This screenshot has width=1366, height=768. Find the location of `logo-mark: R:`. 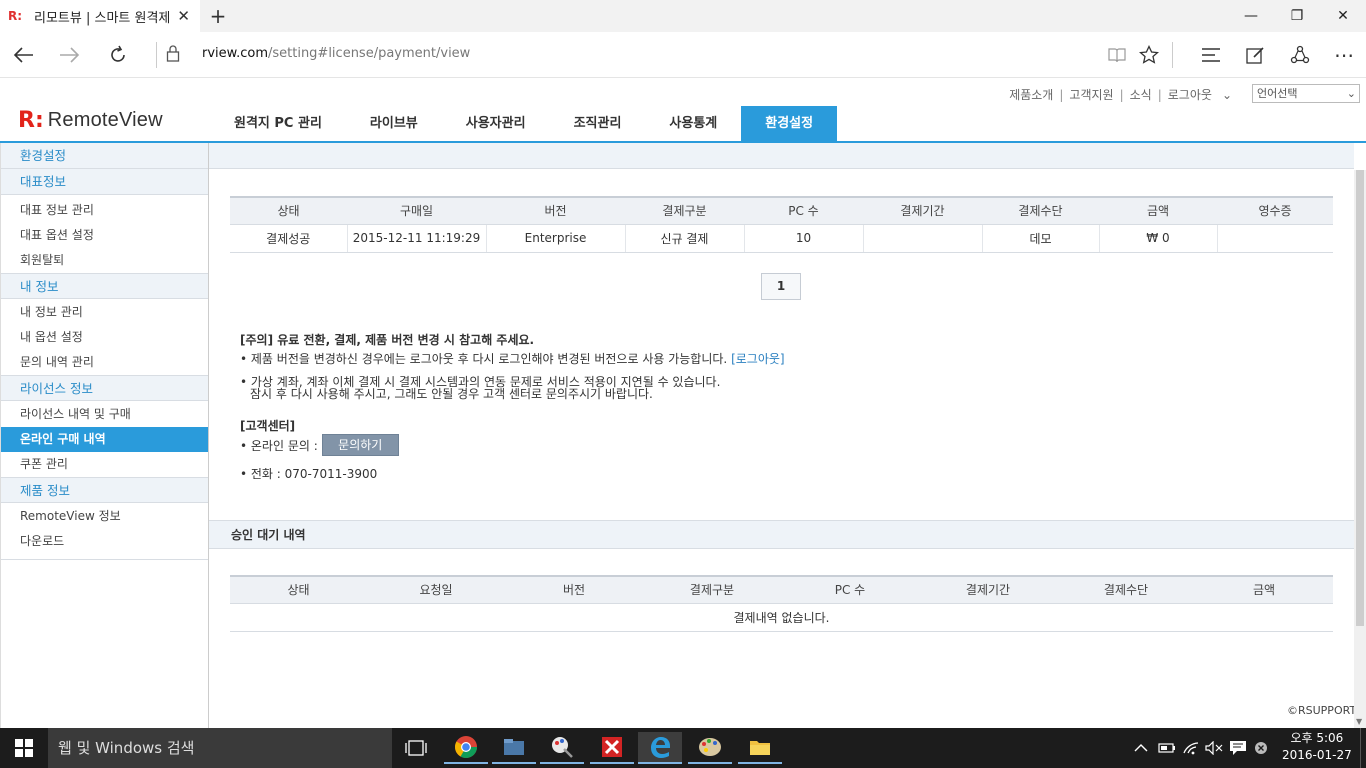

logo-mark: R: is located at coordinates (31, 120).